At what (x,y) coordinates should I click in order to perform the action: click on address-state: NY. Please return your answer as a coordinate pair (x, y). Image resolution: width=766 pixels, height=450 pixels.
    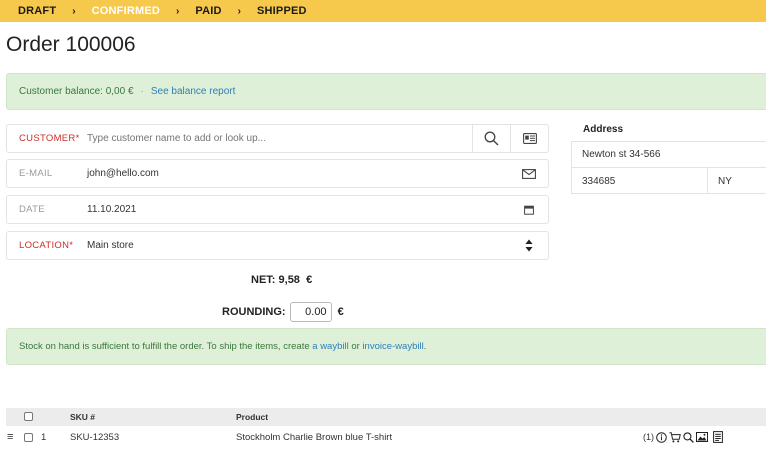
    Looking at the image, I should click on (737, 181).